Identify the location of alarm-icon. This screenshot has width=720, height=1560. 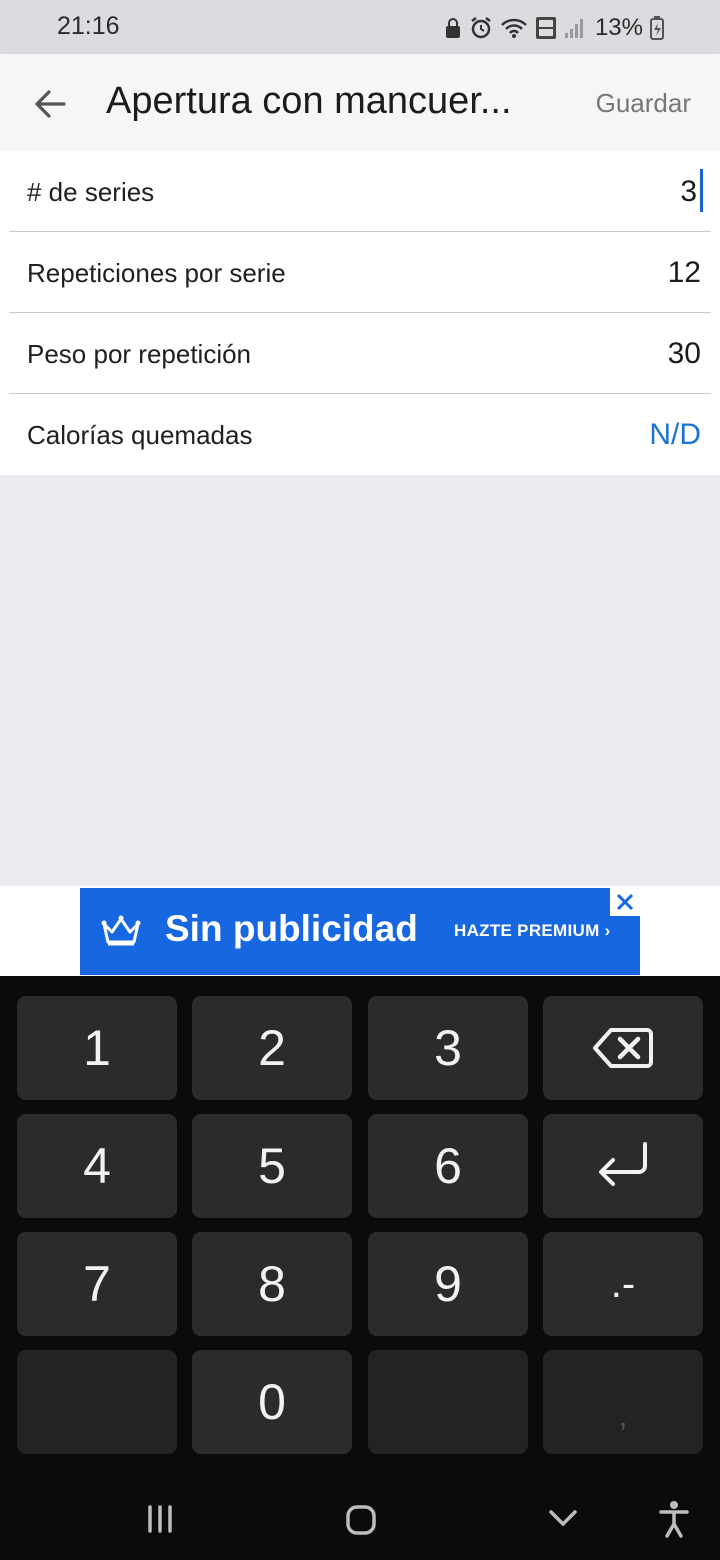
(481, 28).